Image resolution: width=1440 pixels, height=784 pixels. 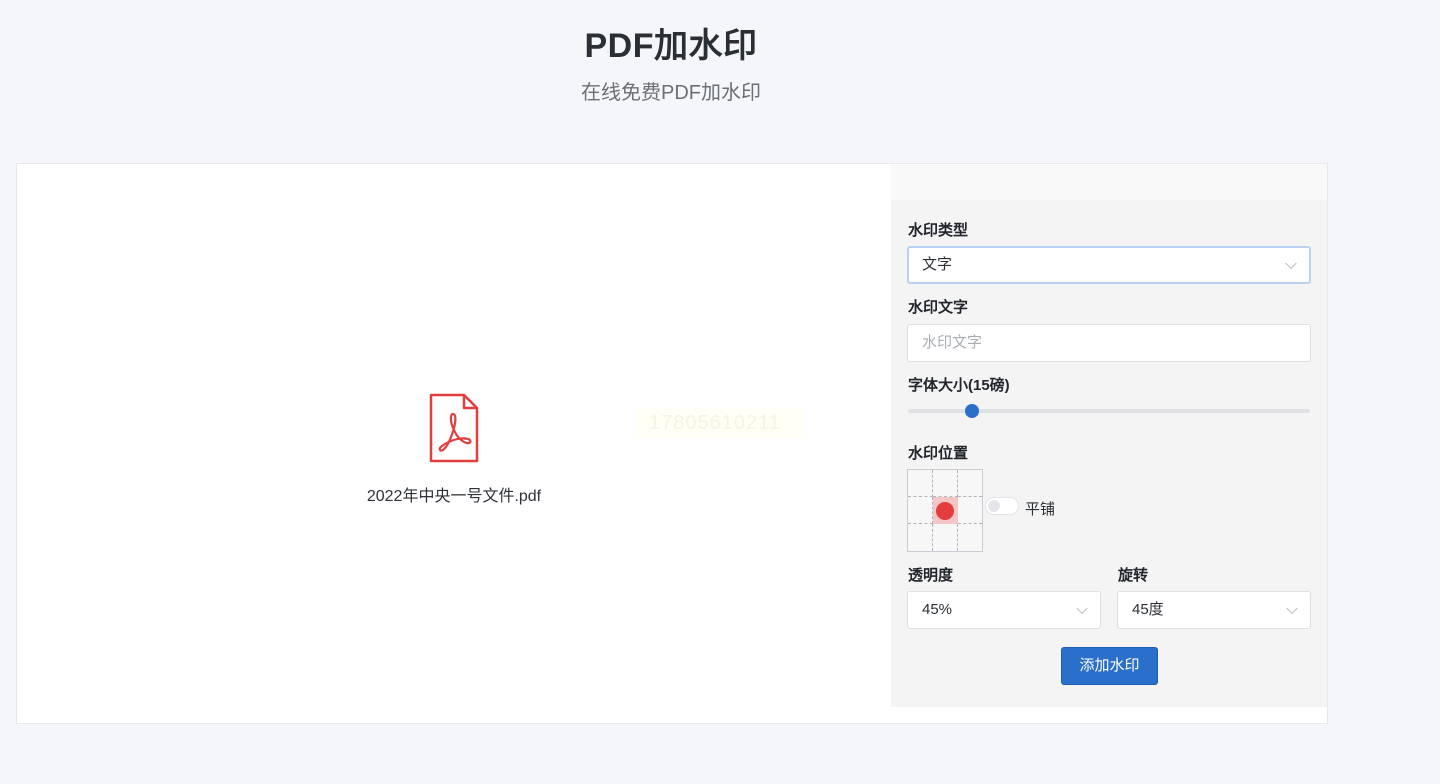 I want to click on uploaded-file: 2022年中央一号文件.pdf, so click(x=454, y=449).